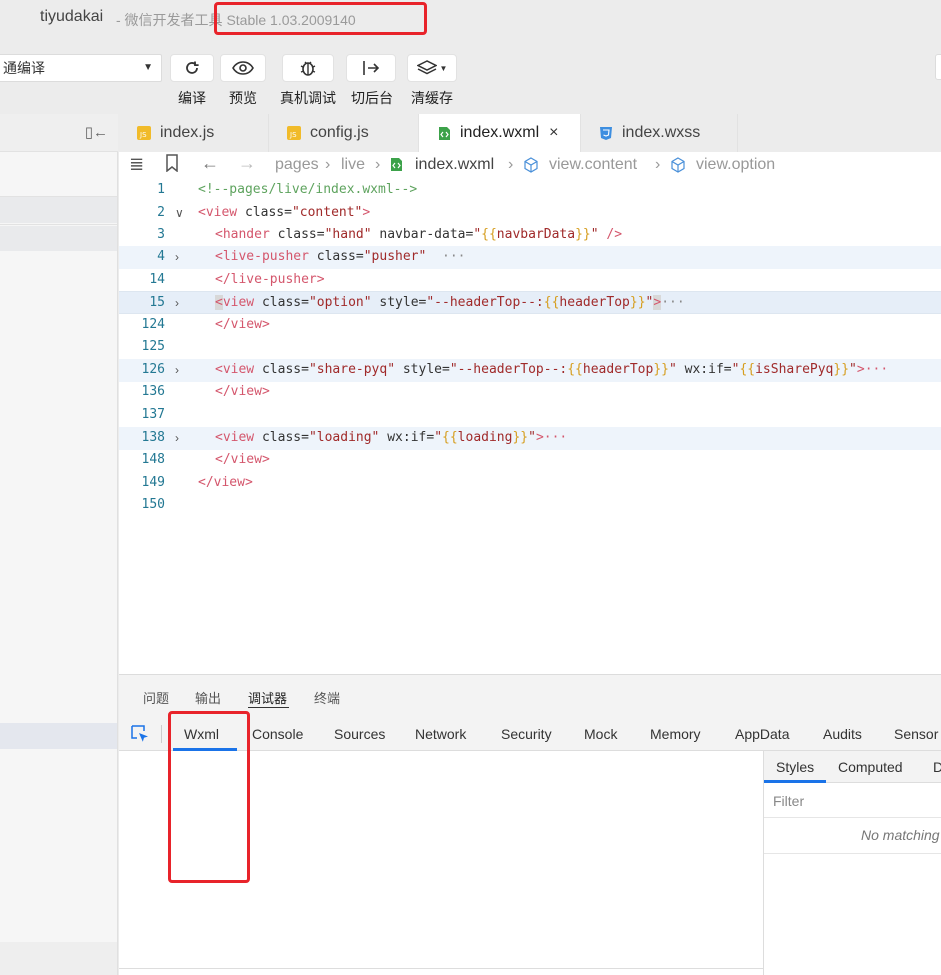 This screenshot has width=941, height=975. I want to click on tab-terminal: 终端, so click(327, 697).